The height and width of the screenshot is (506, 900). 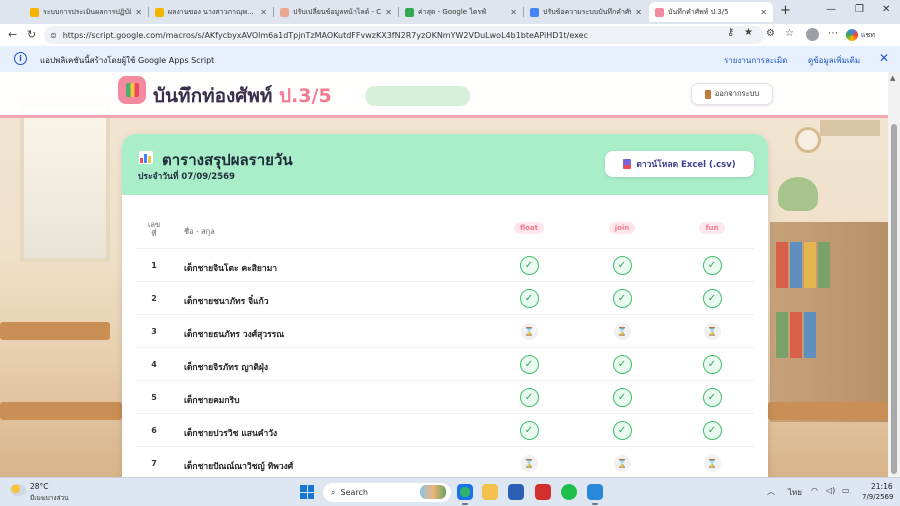 What do you see at coordinates (465, 492) in the screenshot?
I see `edge-browser-icon` at bounding box center [465, 492].